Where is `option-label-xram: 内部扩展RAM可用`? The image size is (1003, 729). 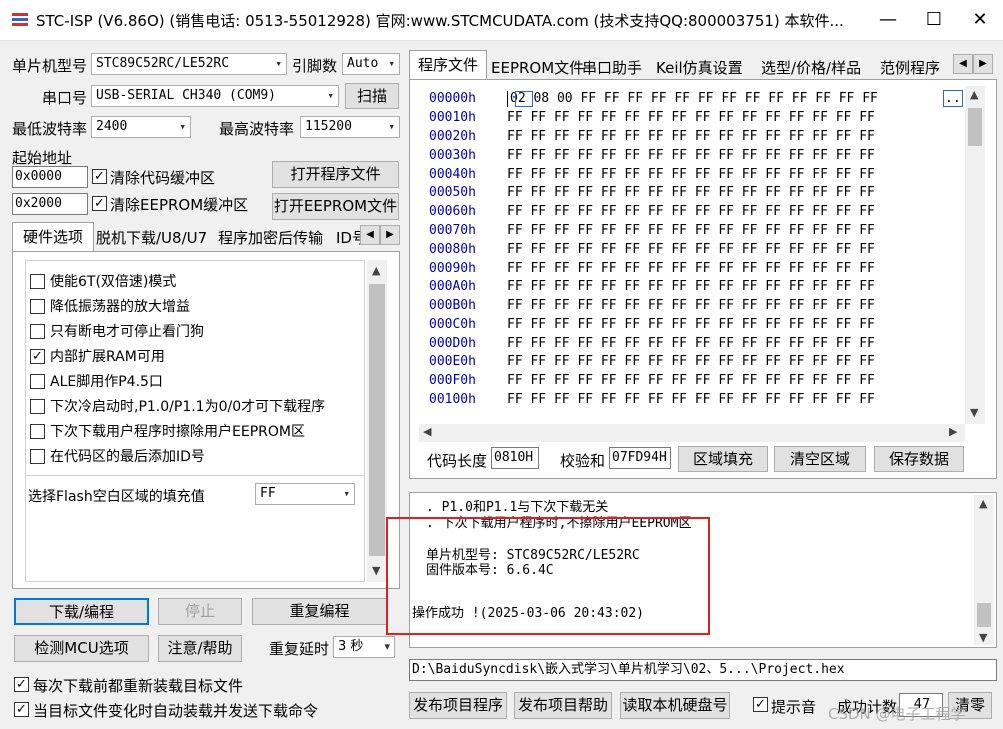 option-label-xram: 内部扩展RAM可用 is located at coordinates (107, 357).